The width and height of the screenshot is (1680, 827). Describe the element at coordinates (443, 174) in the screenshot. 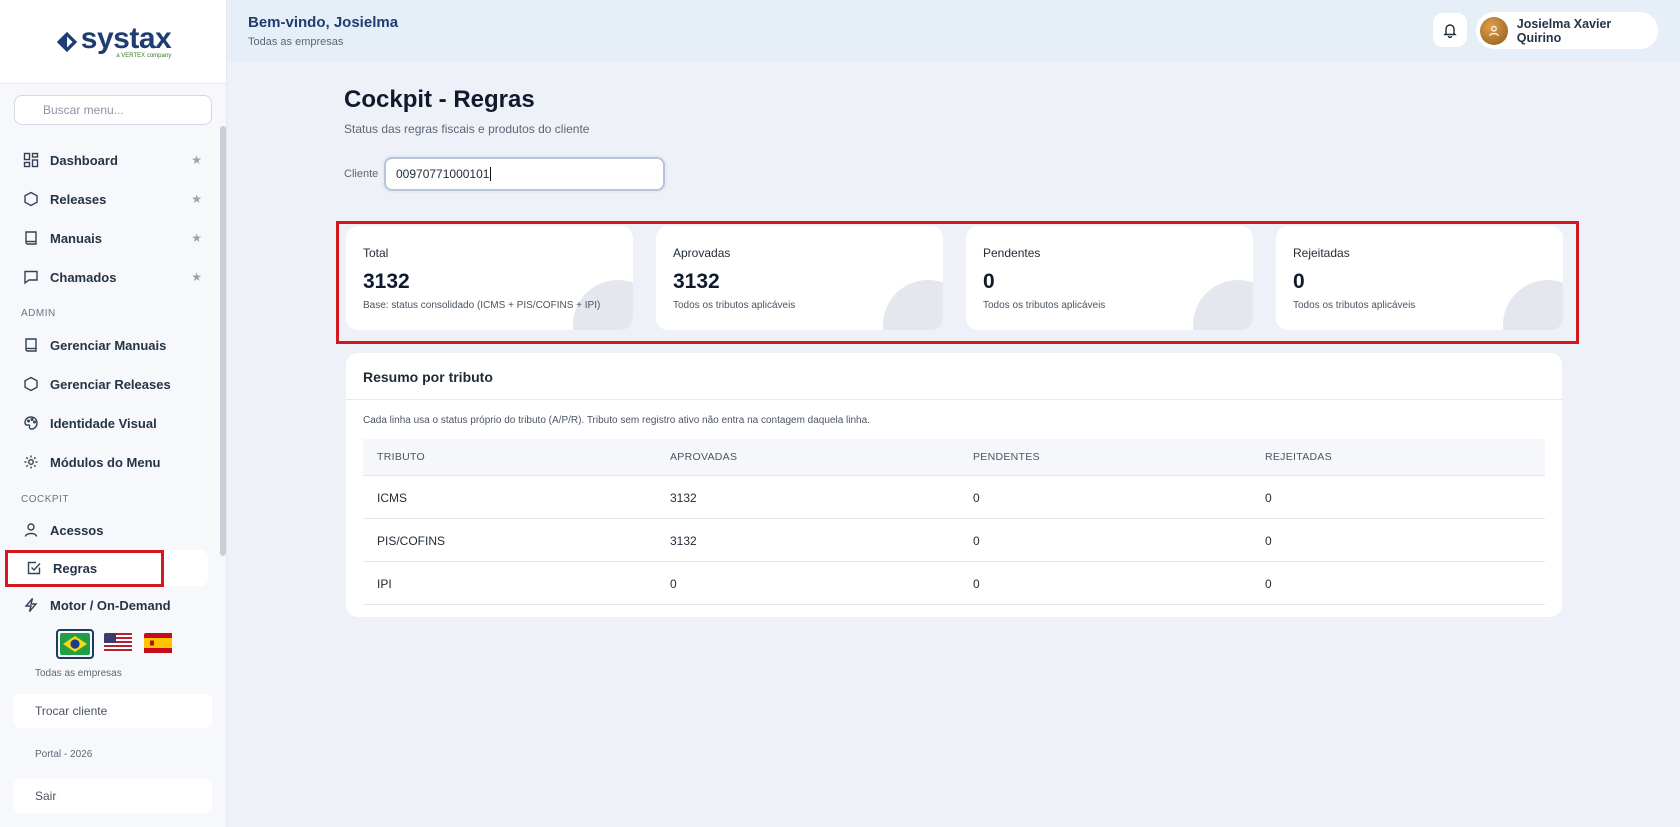

I see `cliente-input-value: 00970771000101` at that location.